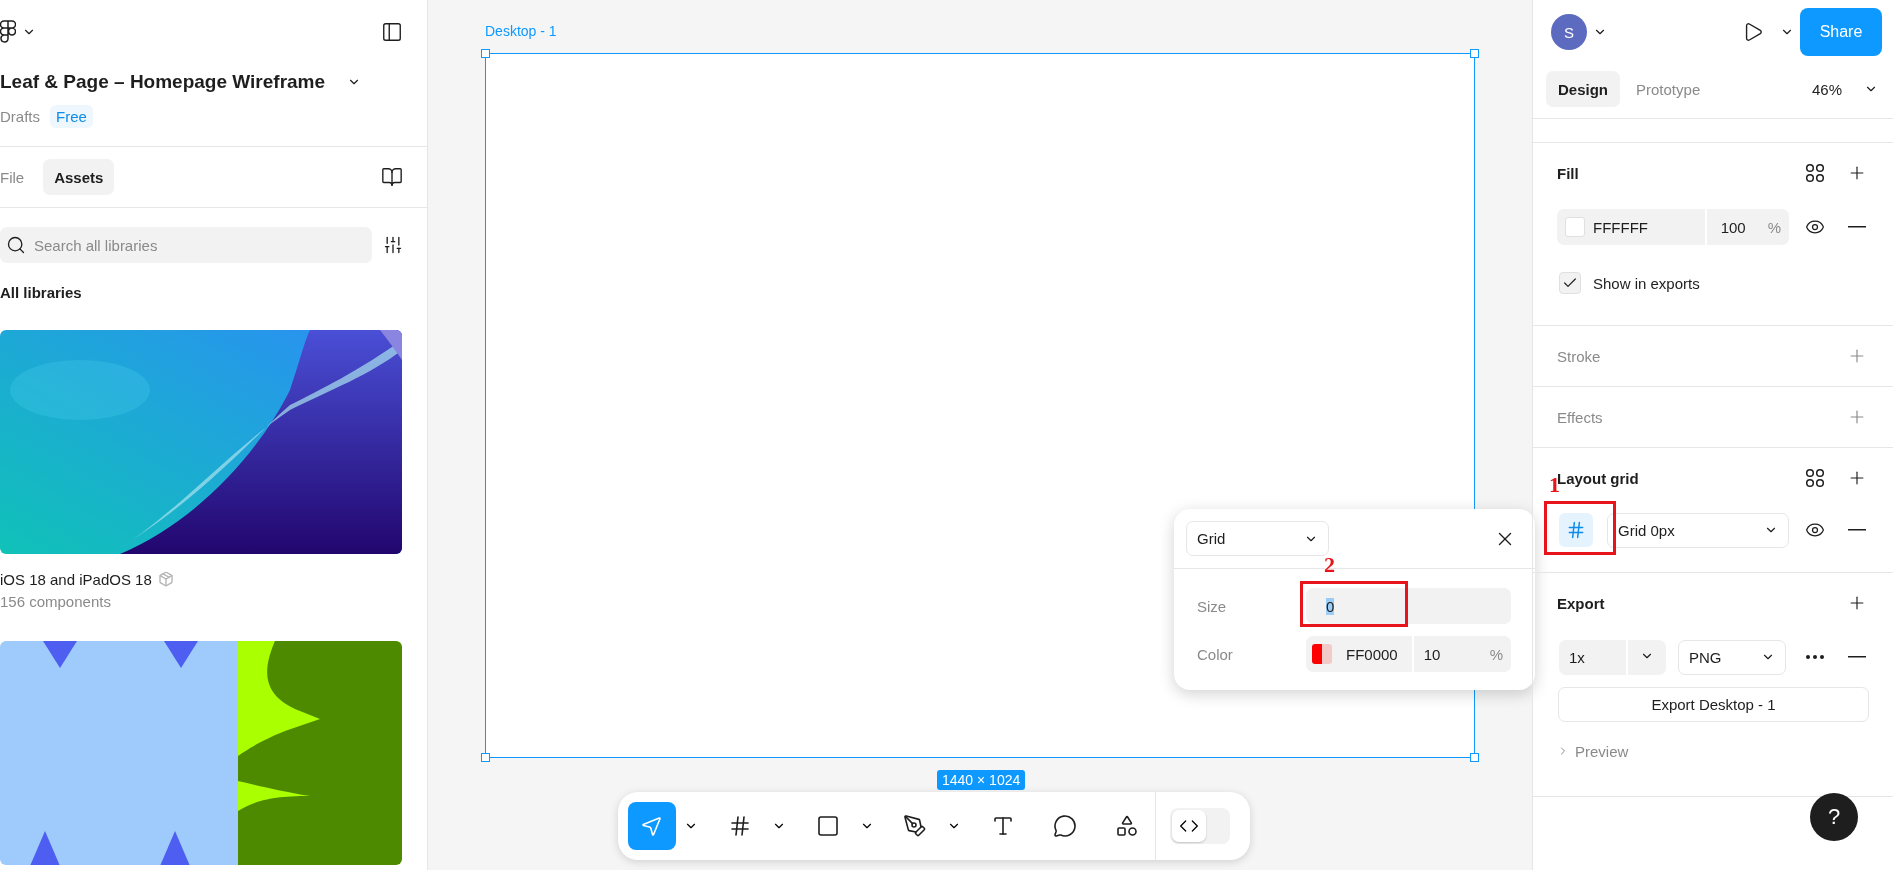  I want to click on search-field: Search all libraries, so click(186, 245).